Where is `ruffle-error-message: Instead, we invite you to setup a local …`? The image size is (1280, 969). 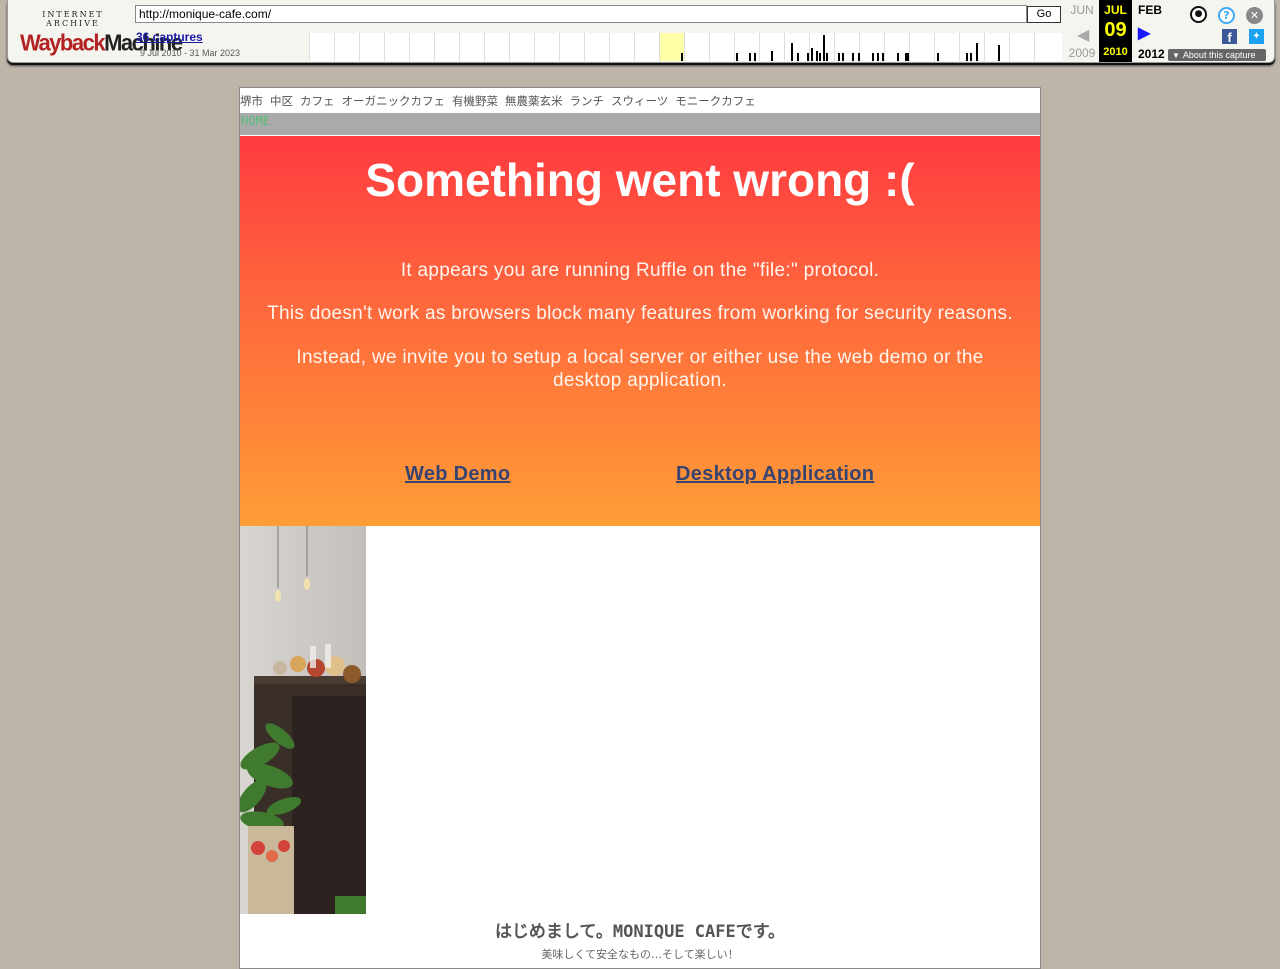
ruffle-error-message: Instead, we invite you to setup a local … is located at coordinates (640, 369).